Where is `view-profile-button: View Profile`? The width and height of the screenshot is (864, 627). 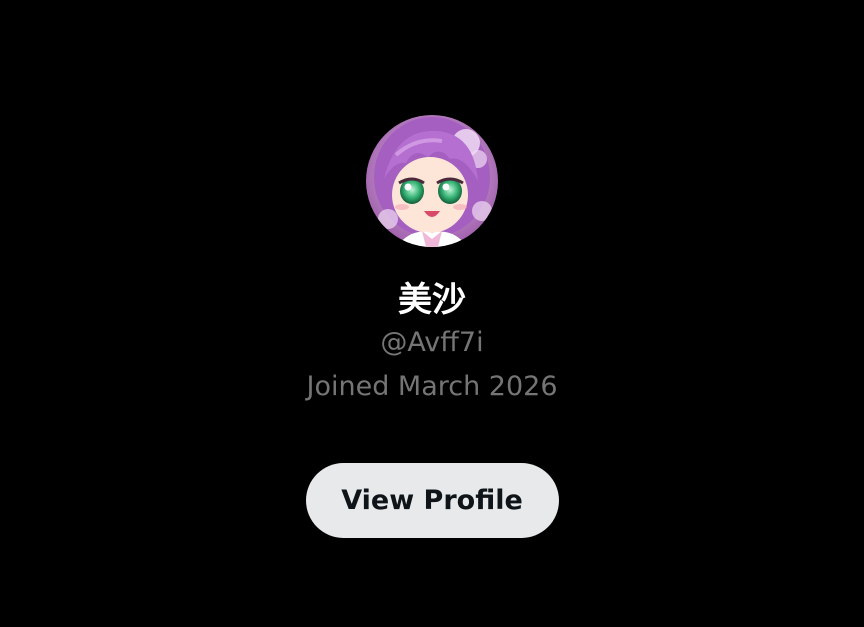 view-profile-button: View Profile is located at coordinates (432, 500).